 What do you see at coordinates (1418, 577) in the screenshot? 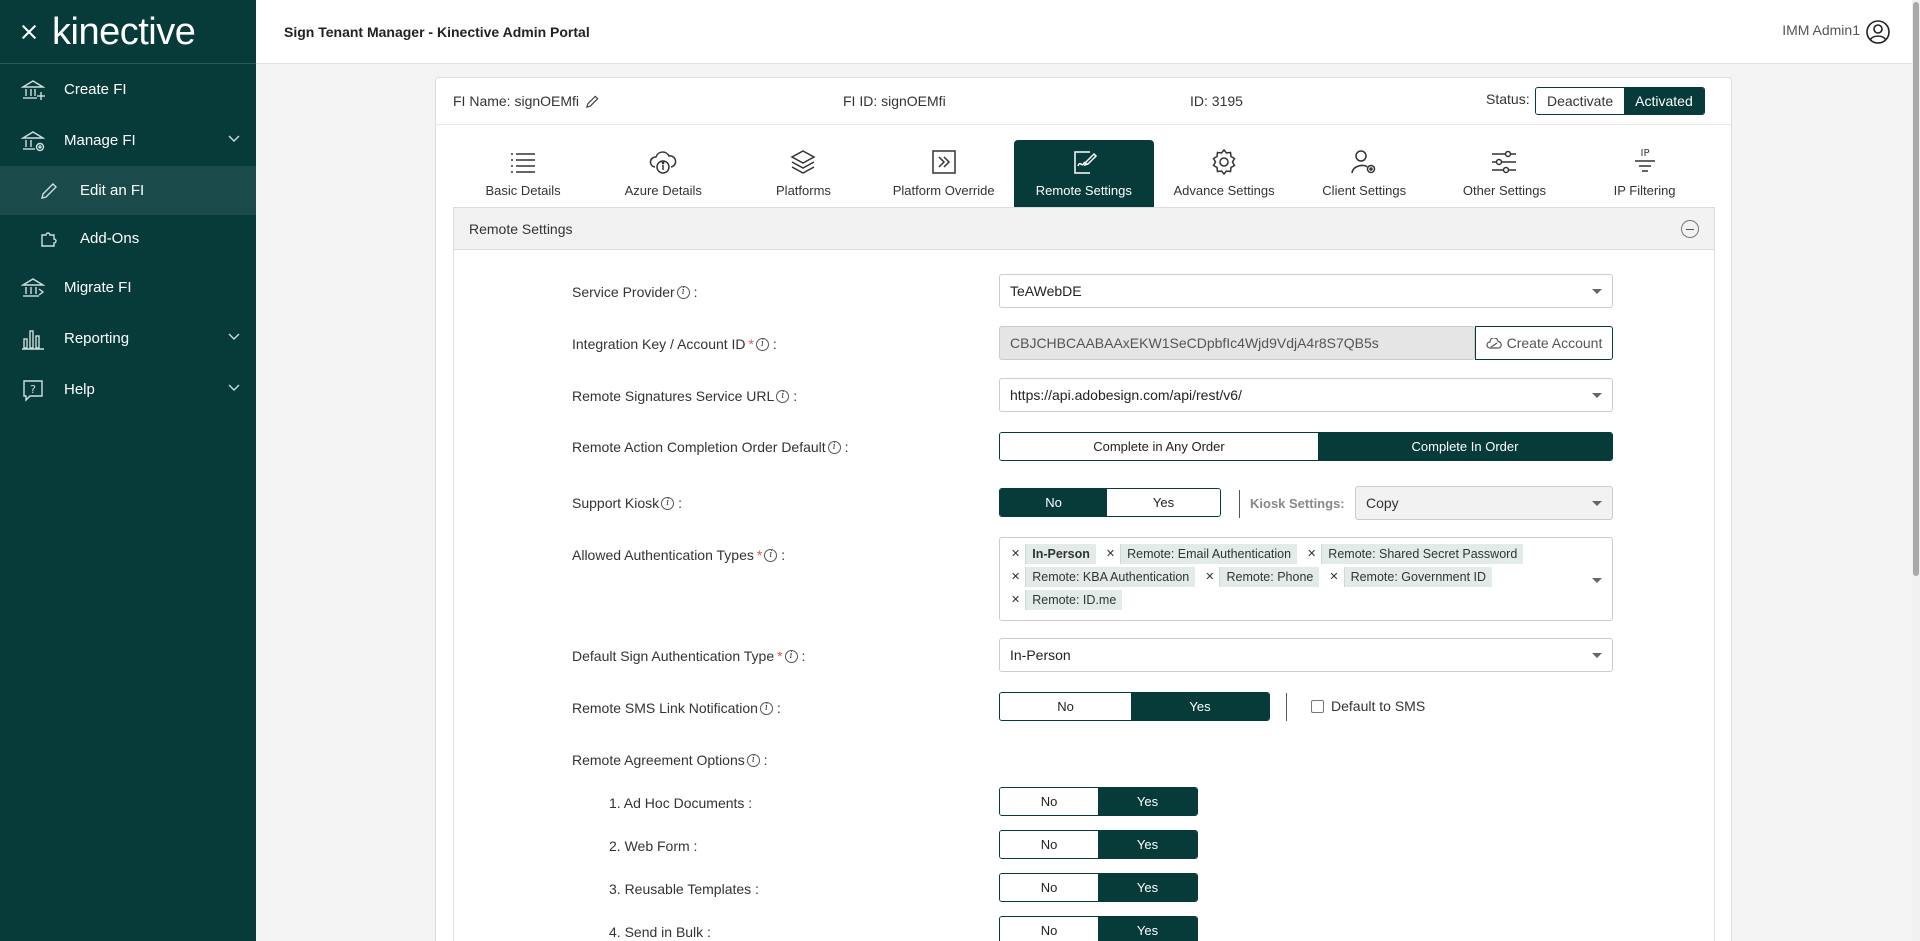
I see `chip-label: Remote: Government ID` at bounding box center [1418, 577].